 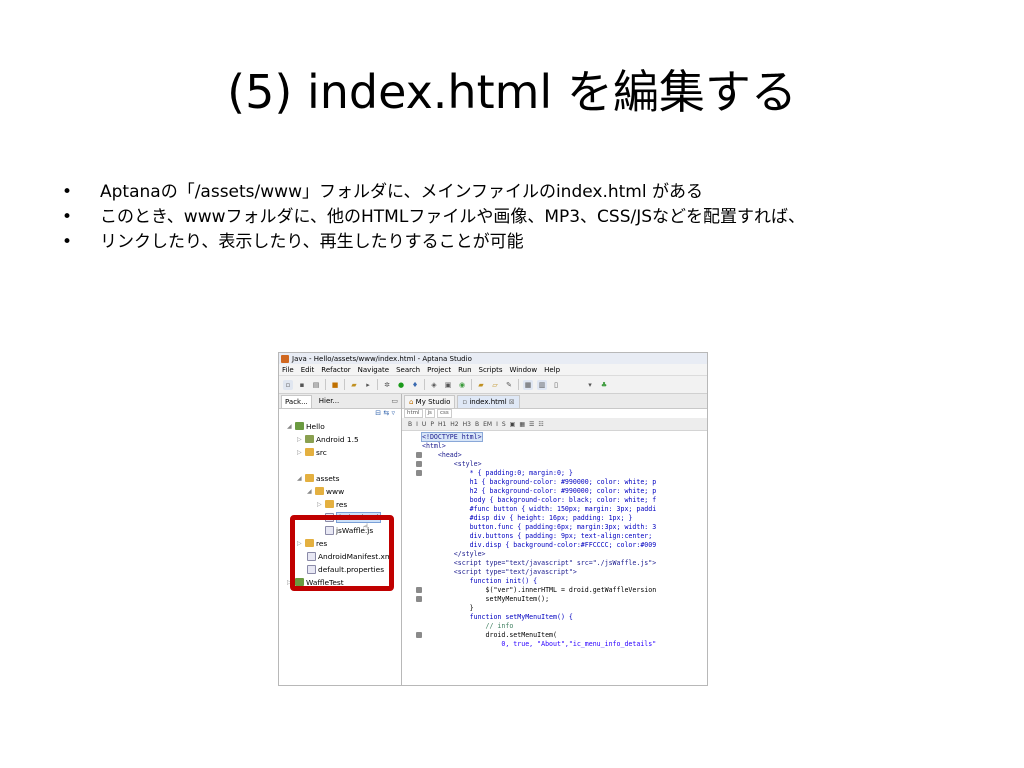 What do you see at coordinates (288, 384) in the screenshot?
I see `new-icon: ▫` at bounding box center [288, 384].